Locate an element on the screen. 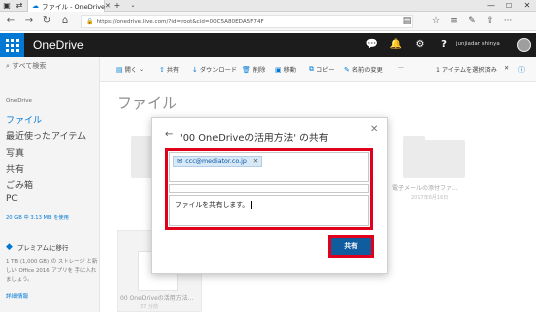 This screenshot has height=312, width=536. back-arrow-icon: ← is located at coordinates (169, 134).